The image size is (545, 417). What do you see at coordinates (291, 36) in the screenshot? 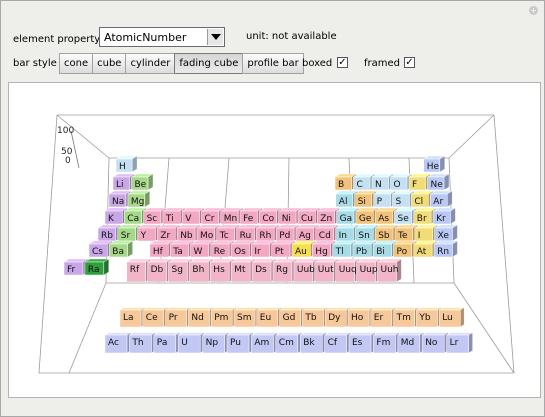
I see `unit-label: unit: not available` at bounding box center [291, 36].